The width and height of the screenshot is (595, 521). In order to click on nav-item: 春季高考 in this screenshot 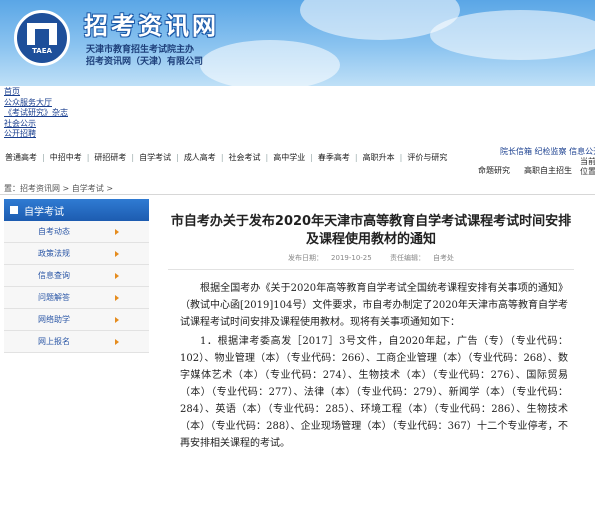, I will do `click(334, 157)`.